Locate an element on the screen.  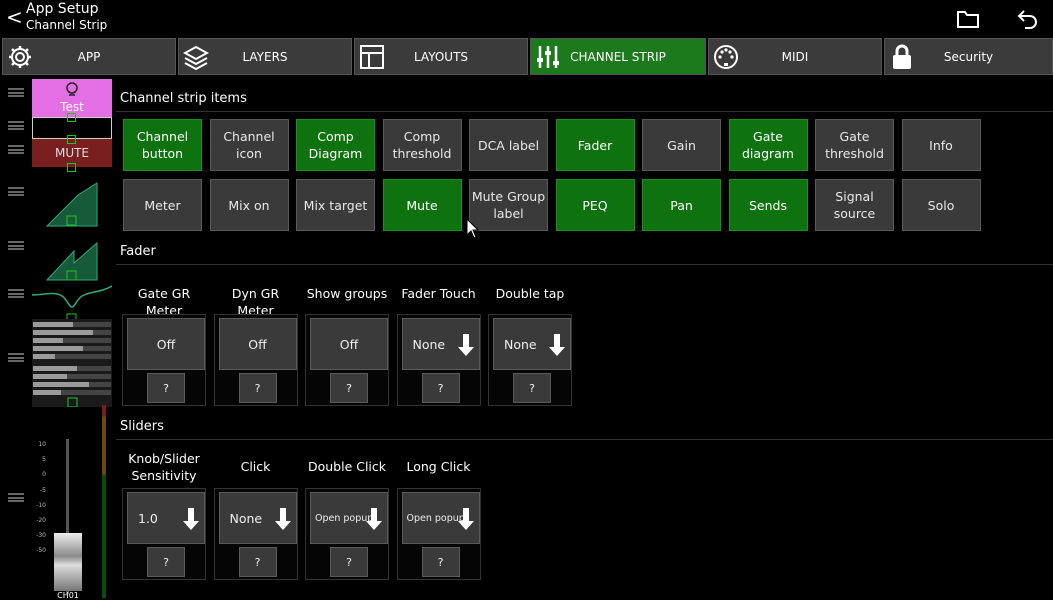
click-dropdown: None is located at coordinates (257, 518).